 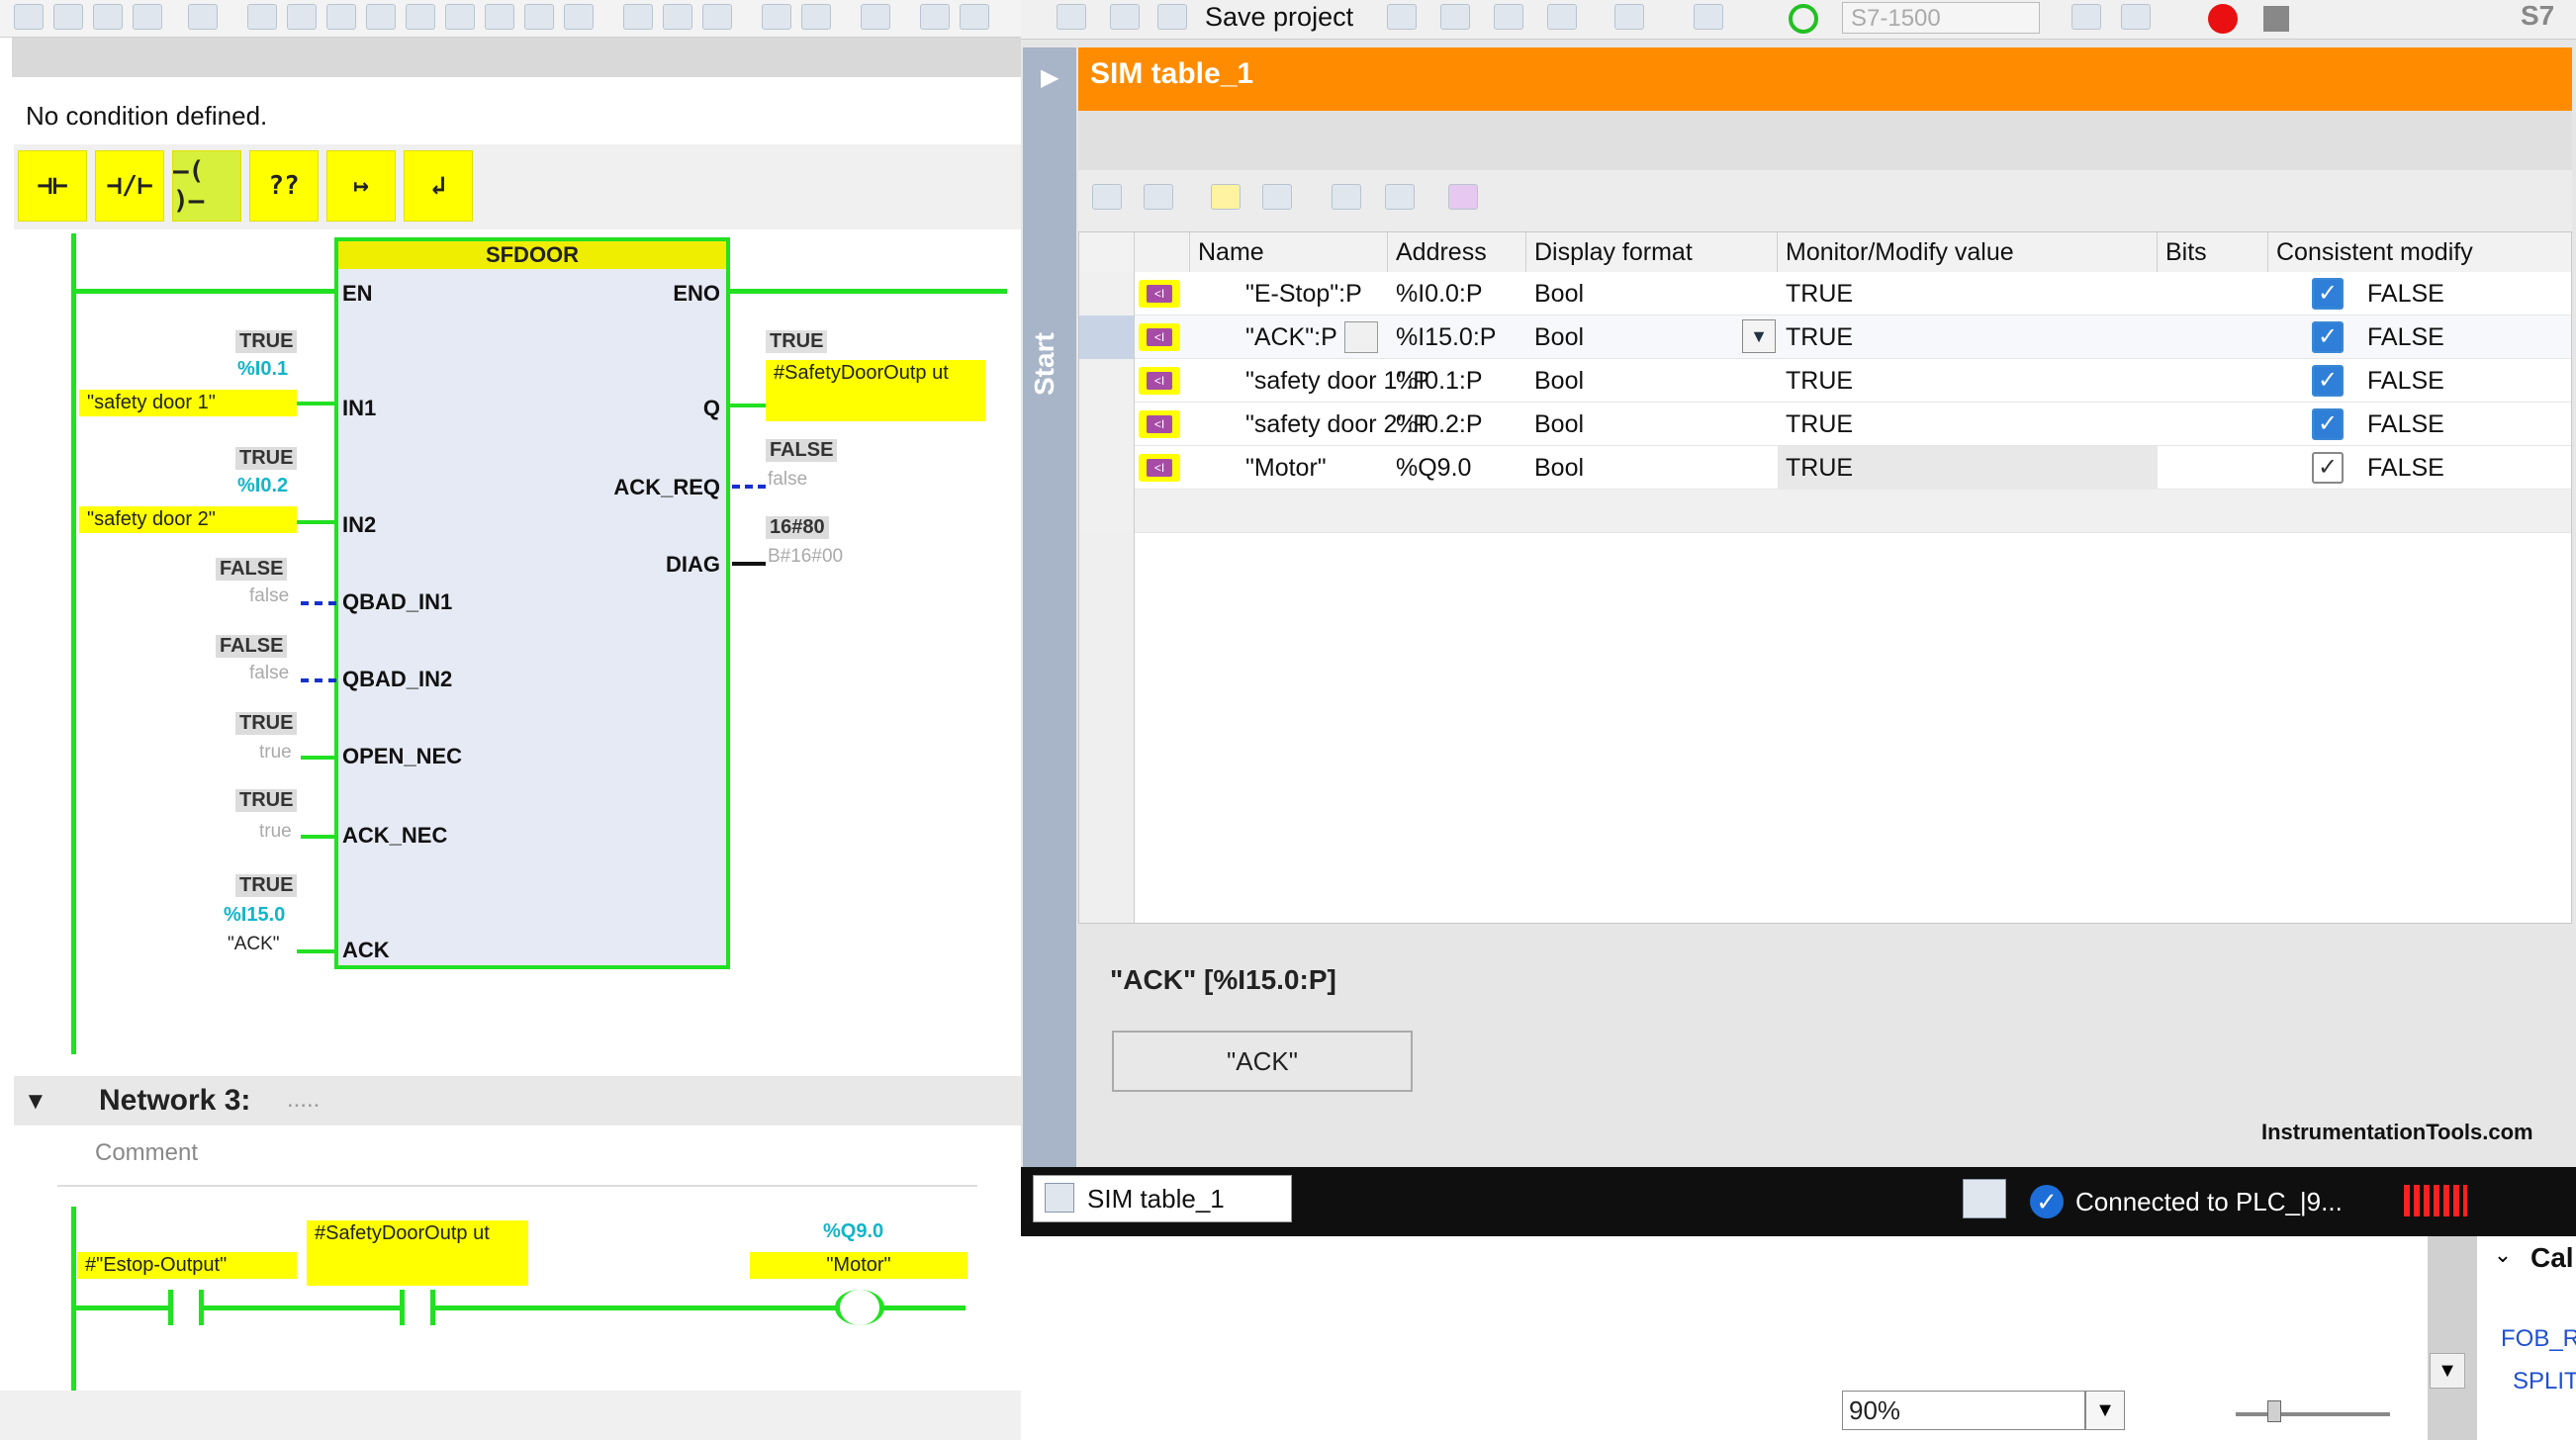 What do you see at coordinates (1049, 640) in the screenshot?
I see `start-sidebar` at bounding box center [1049, 640].